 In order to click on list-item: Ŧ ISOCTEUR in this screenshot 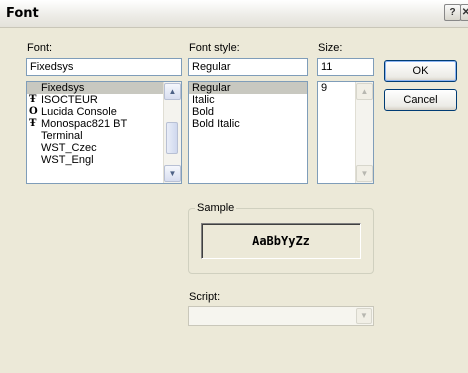, I will do `click(104, 100)`.